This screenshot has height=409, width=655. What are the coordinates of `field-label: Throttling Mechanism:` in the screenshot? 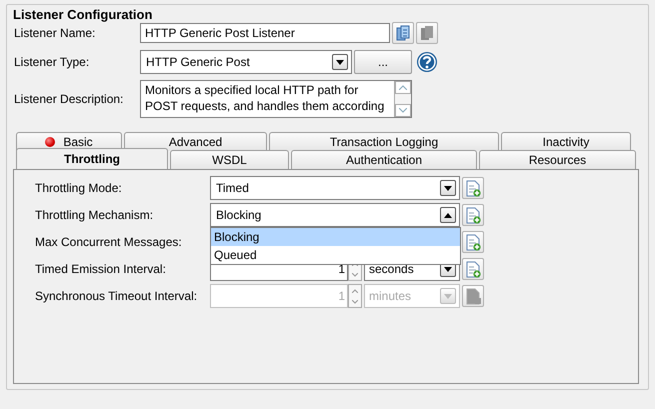 It's located at (94, 215).